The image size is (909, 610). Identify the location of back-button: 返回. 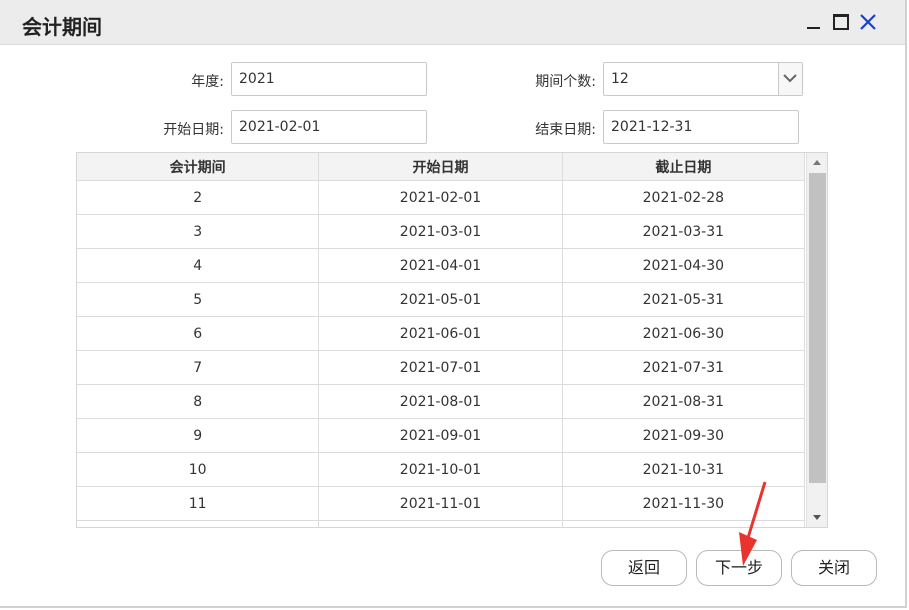
(644, 568).